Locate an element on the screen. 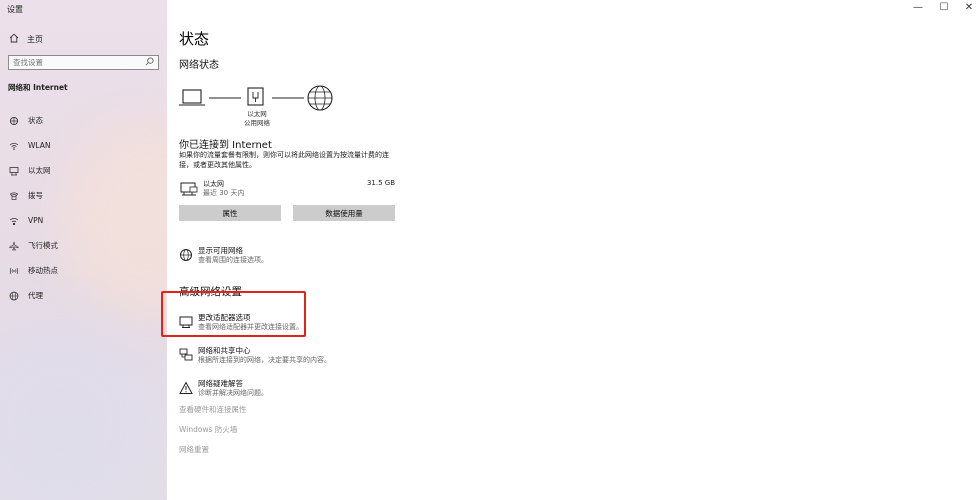  network-reset-link: 网络重置 is located at coordinates (194, 449).